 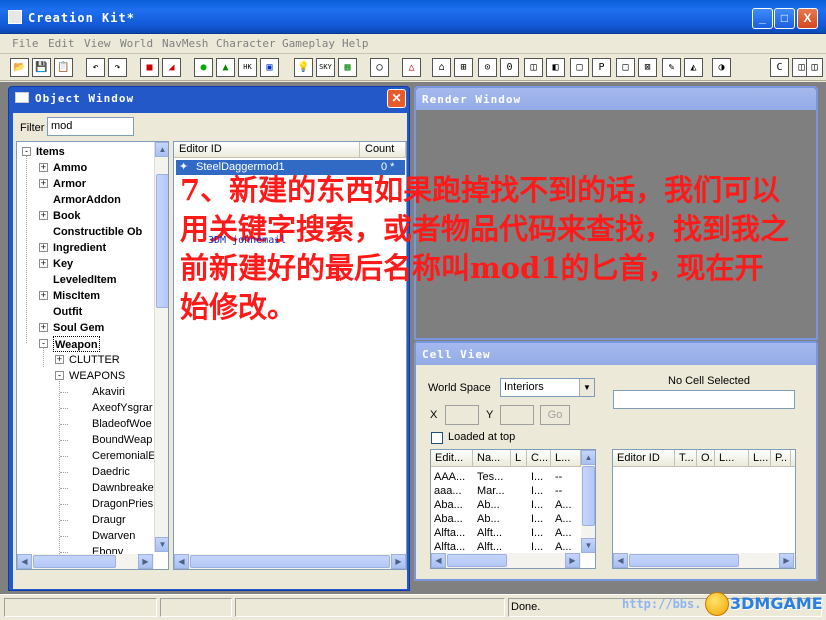 I want to click on world-space-dropdown: Interiors ▼, so click(x=547, y=387).